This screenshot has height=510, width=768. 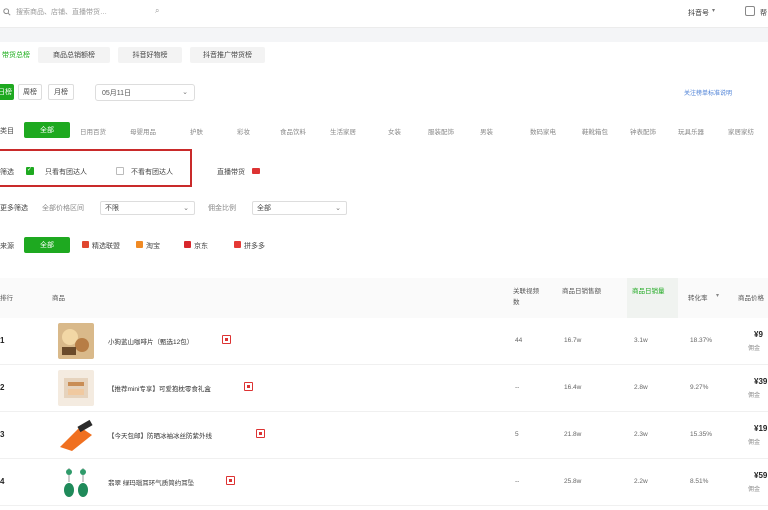 I want to click on source-item: 淘宝, so click(x=153, y=246).